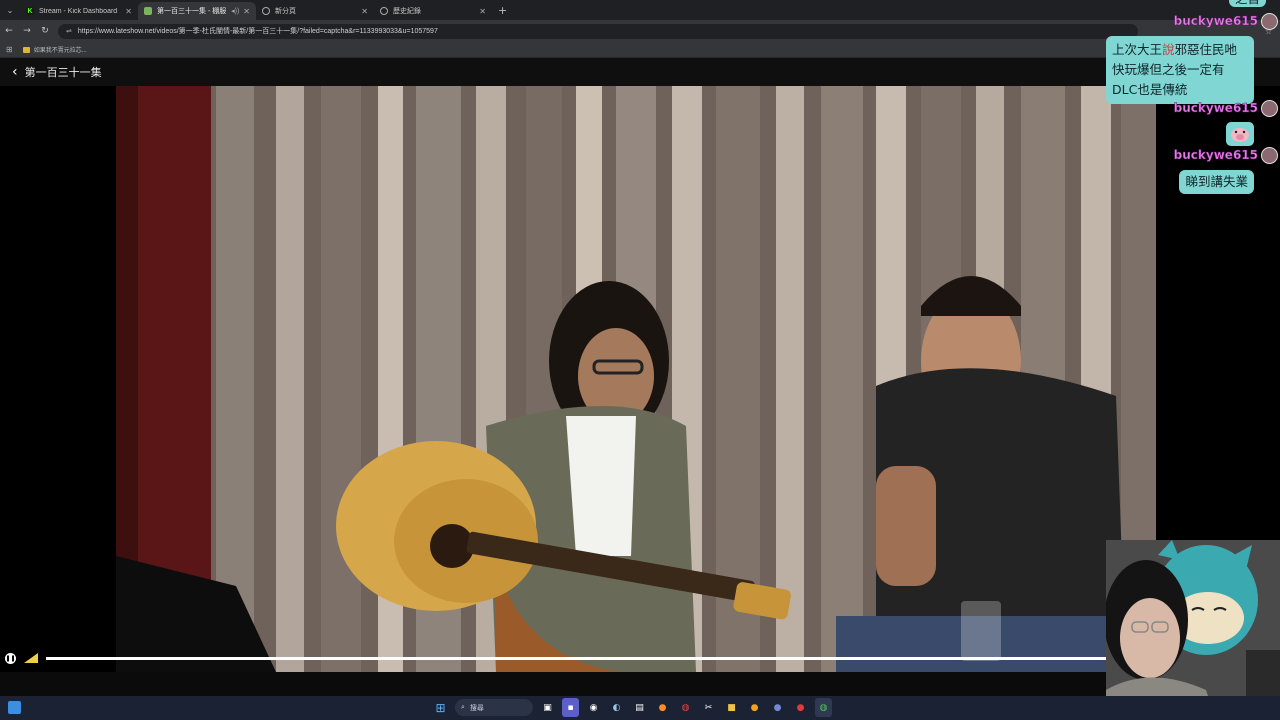 This screenshot has height=720, width=1280. Describe the element at coordinates (502, 10) in the screenshot. I see `new-tab-button: +` at that location.